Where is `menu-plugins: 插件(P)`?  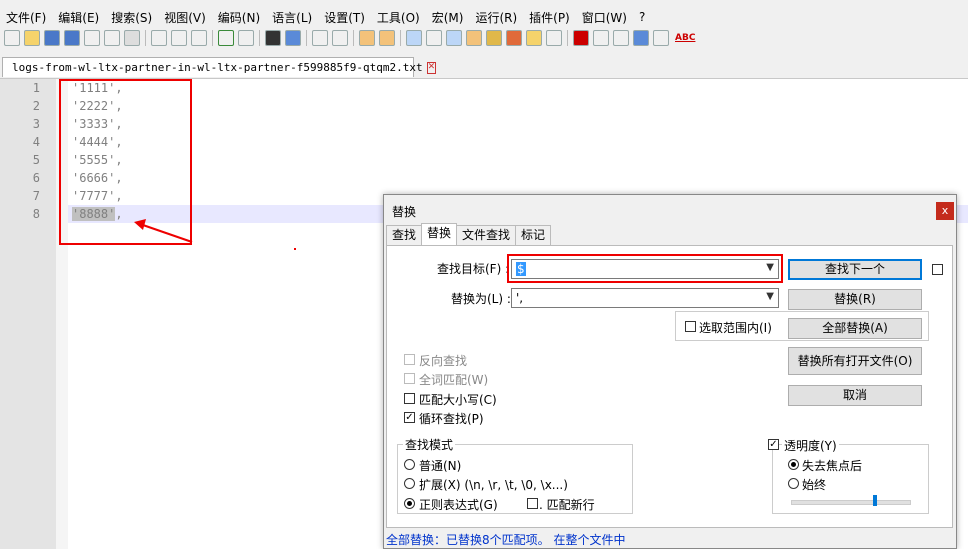 menu-plugins: 插件(P) is located at coordinates (549, 17).